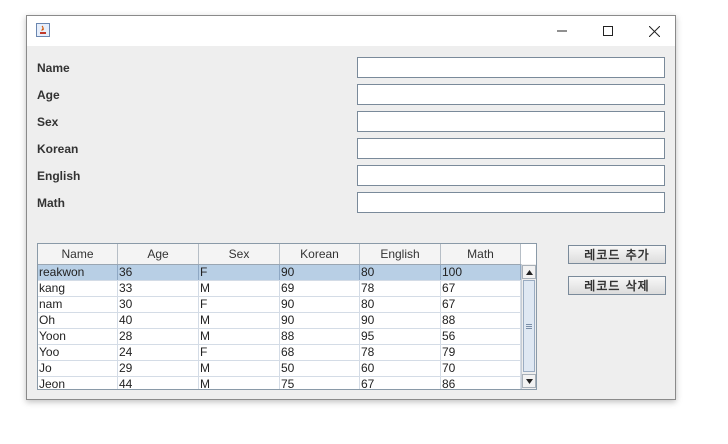 The image size is (728, 444). Describe the element at coordinates (58, 149) in the screenshot. I see `korean-label: Korean` at that location.